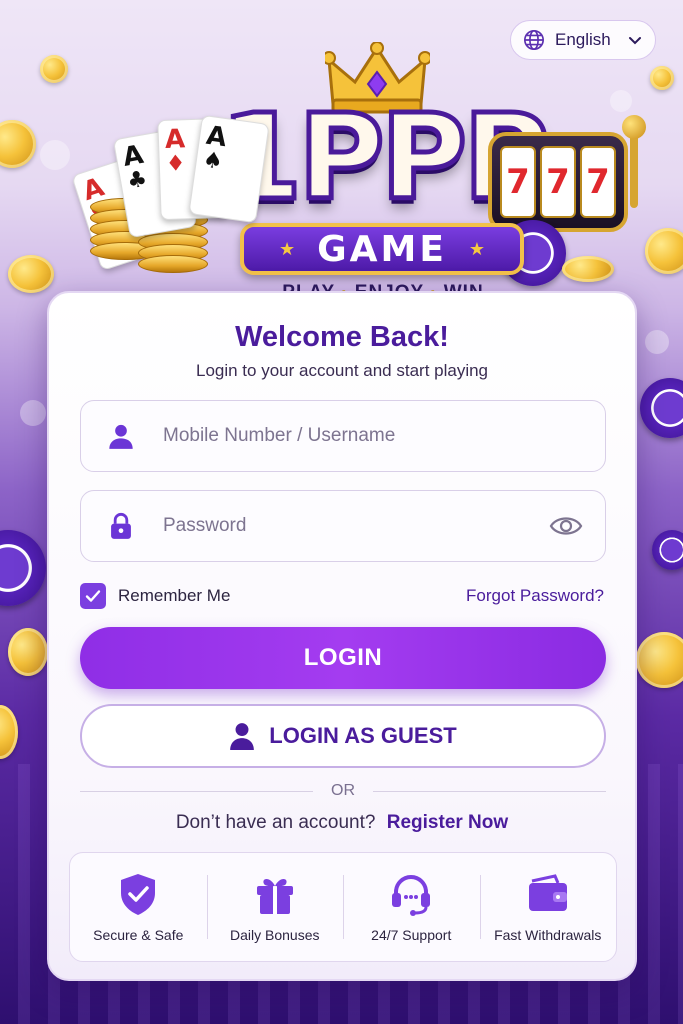  I want to click on playing-card: A ♠, so click(229, 169).